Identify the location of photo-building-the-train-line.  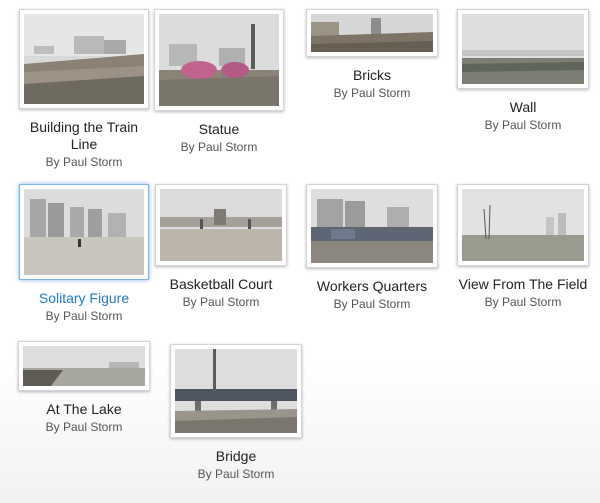
(84, 59).